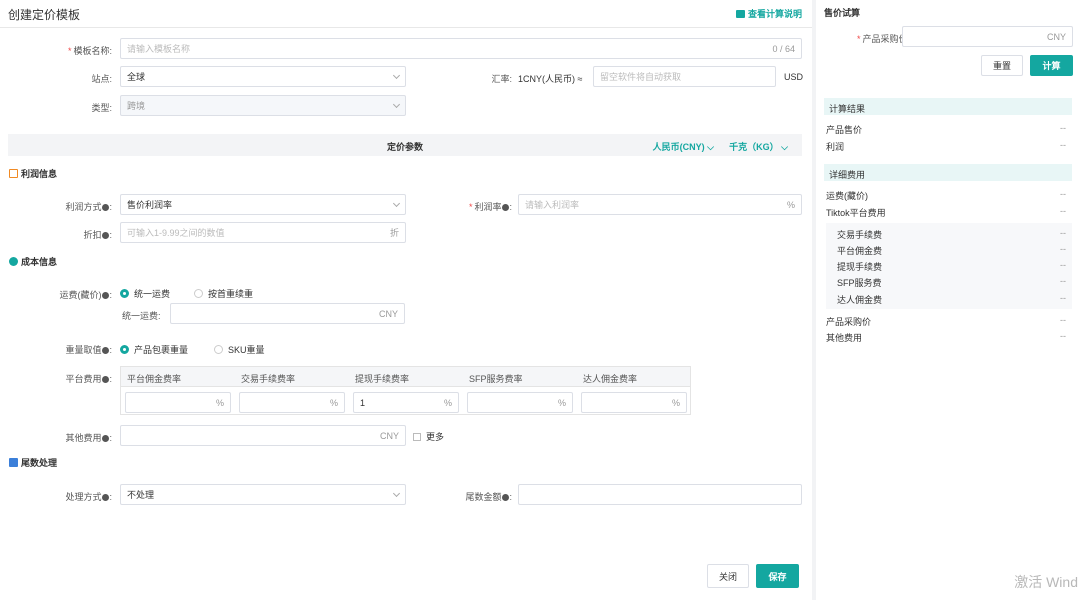 The width and height of the screenshot is (1080, 600). What do you see at coordinates (1046, 582) in the screenshot?
I see `windows-activation-watermark: 激活 Wind` at bounding box center [1046, 582].